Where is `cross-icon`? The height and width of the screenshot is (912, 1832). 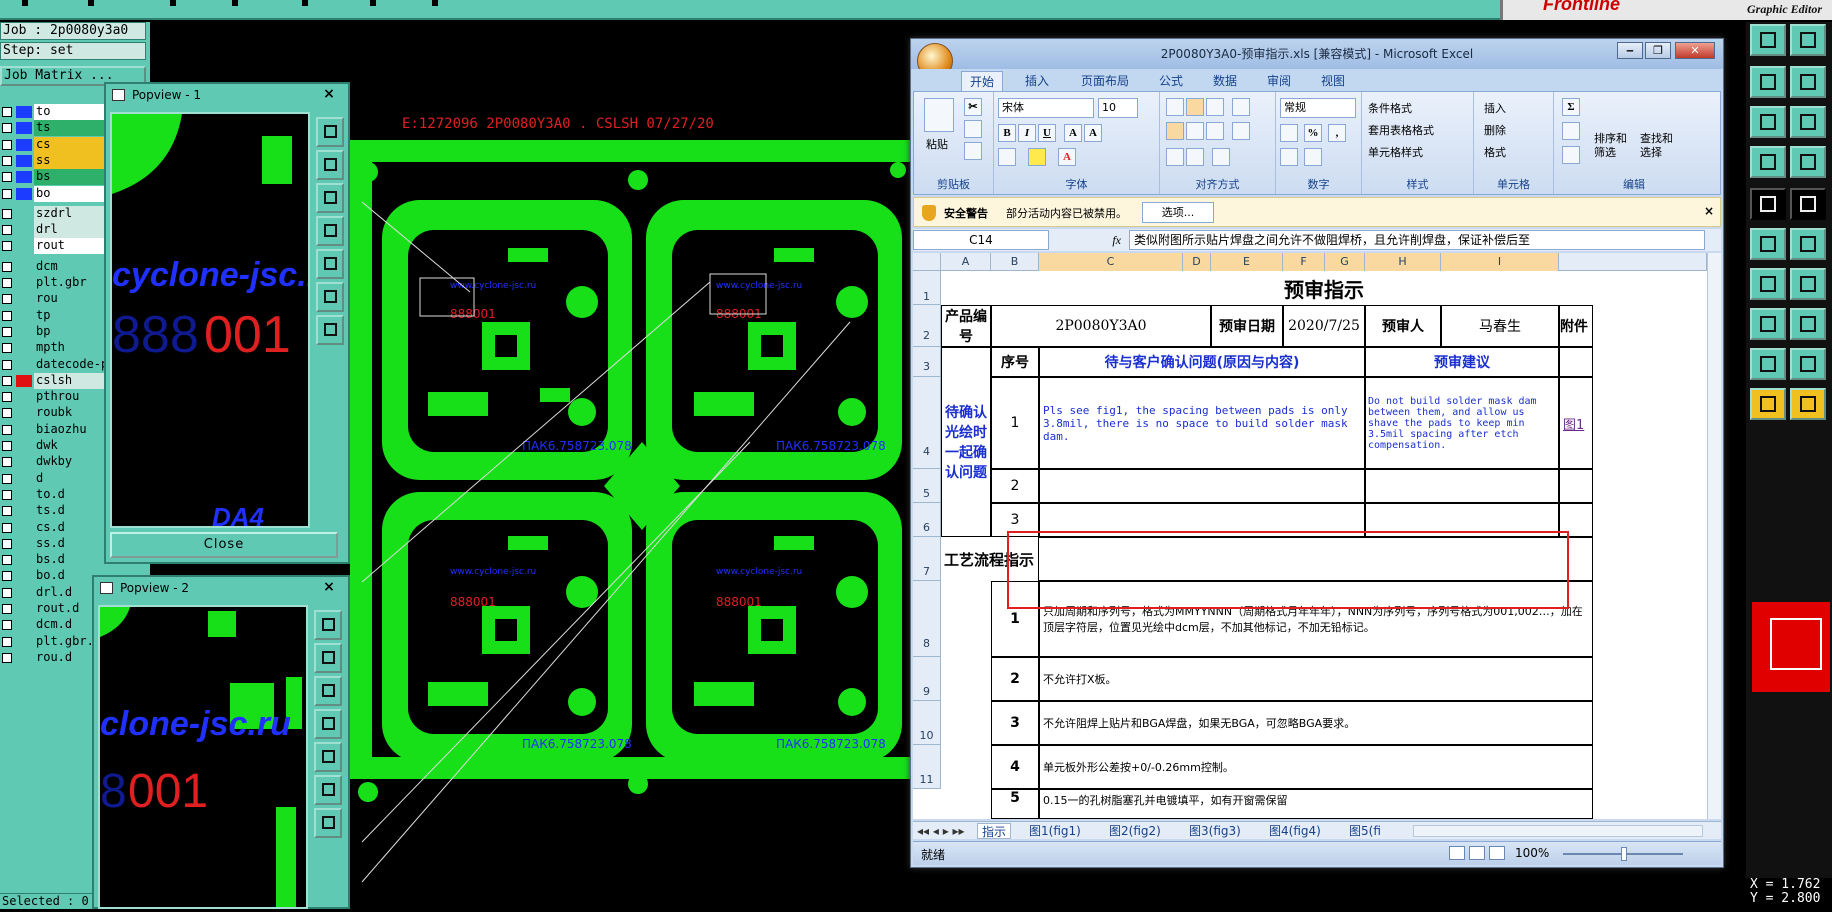
cross-icon is located at coordinates (1808, 244).